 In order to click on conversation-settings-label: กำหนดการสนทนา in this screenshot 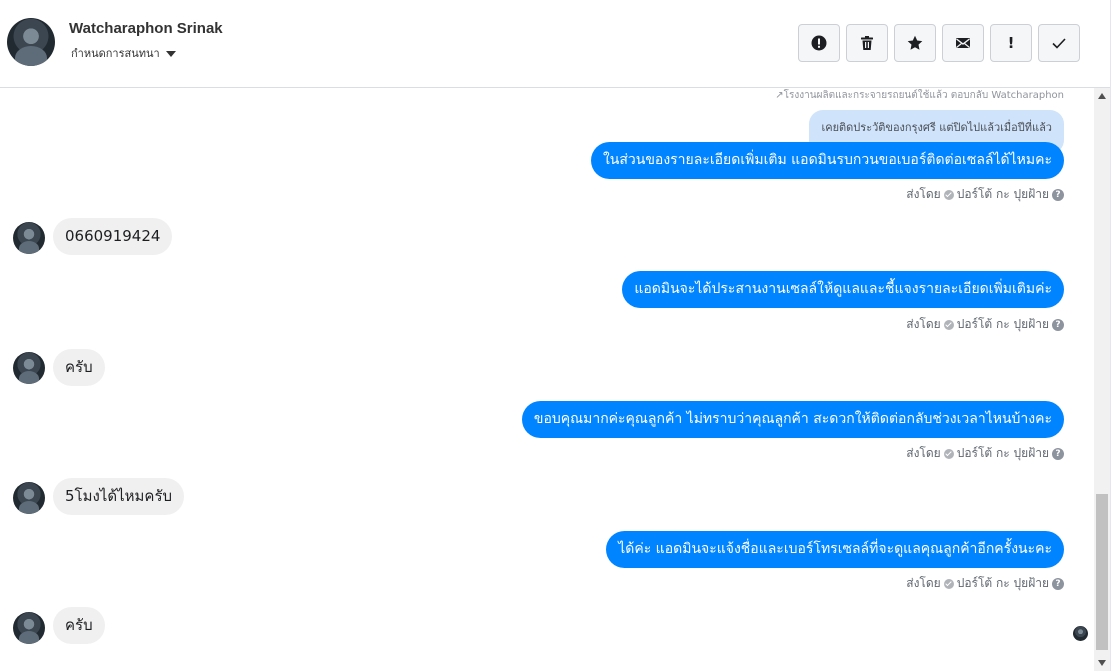, I will do `click(115, 53)`.